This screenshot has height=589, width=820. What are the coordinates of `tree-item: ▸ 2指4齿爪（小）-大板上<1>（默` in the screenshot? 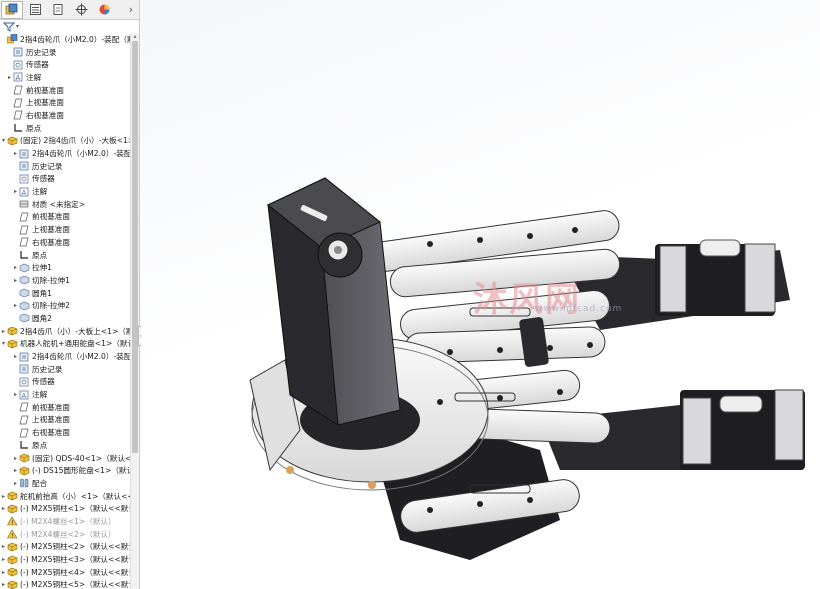 It's located at (69, 331).